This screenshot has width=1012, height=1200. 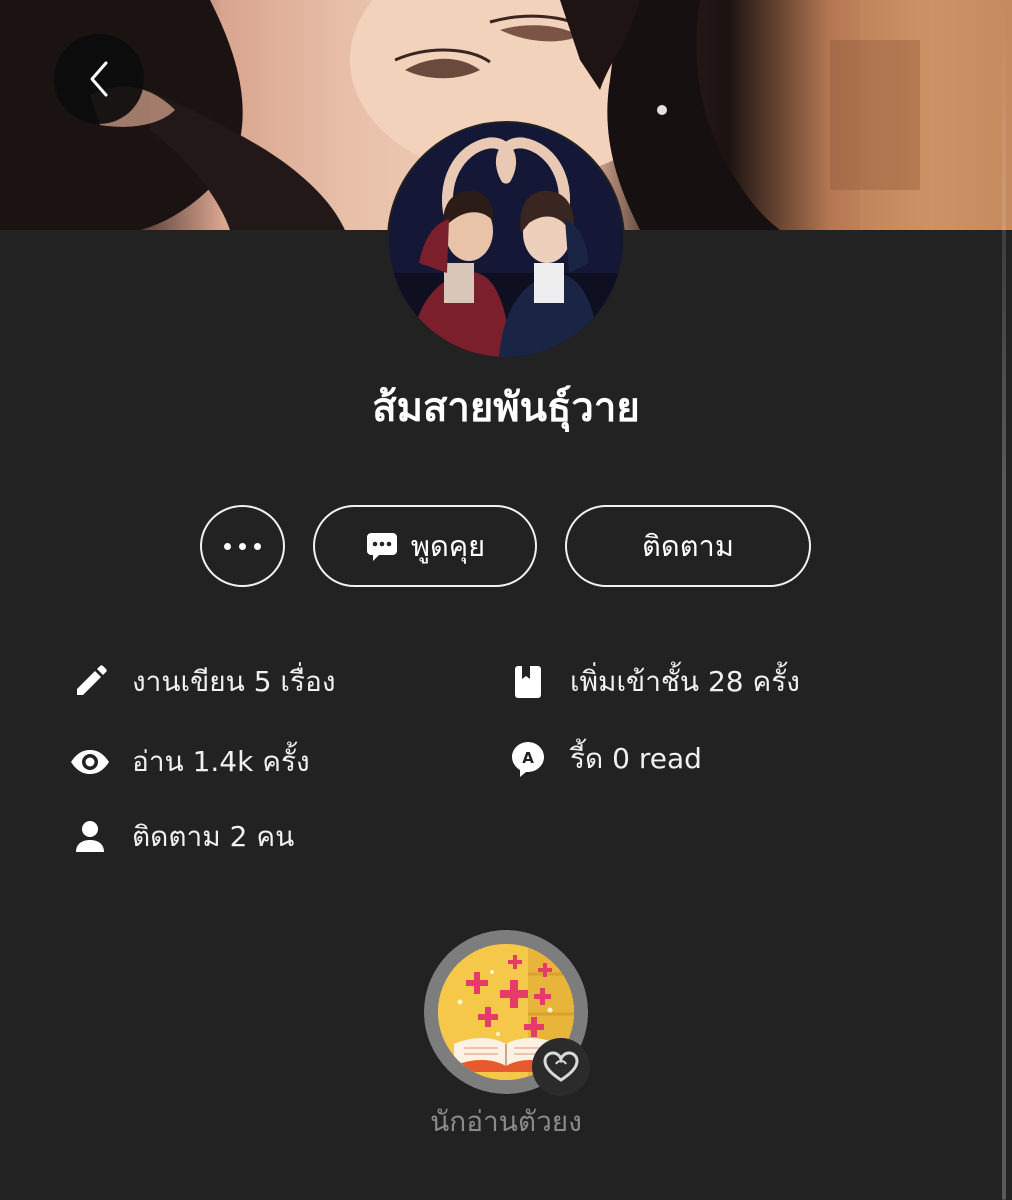 I want to click on stat-shelf-adds-label: เพิ่มเข้าชั้น 28 ครั้ง, so click(x=685, y=681).